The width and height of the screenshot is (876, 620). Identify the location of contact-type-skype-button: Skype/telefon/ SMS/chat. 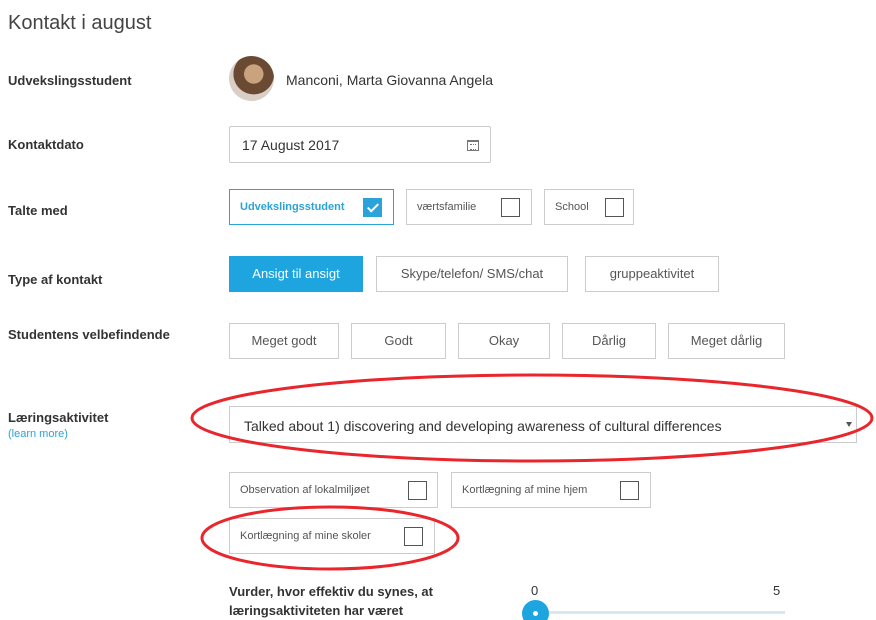
(472, 274).